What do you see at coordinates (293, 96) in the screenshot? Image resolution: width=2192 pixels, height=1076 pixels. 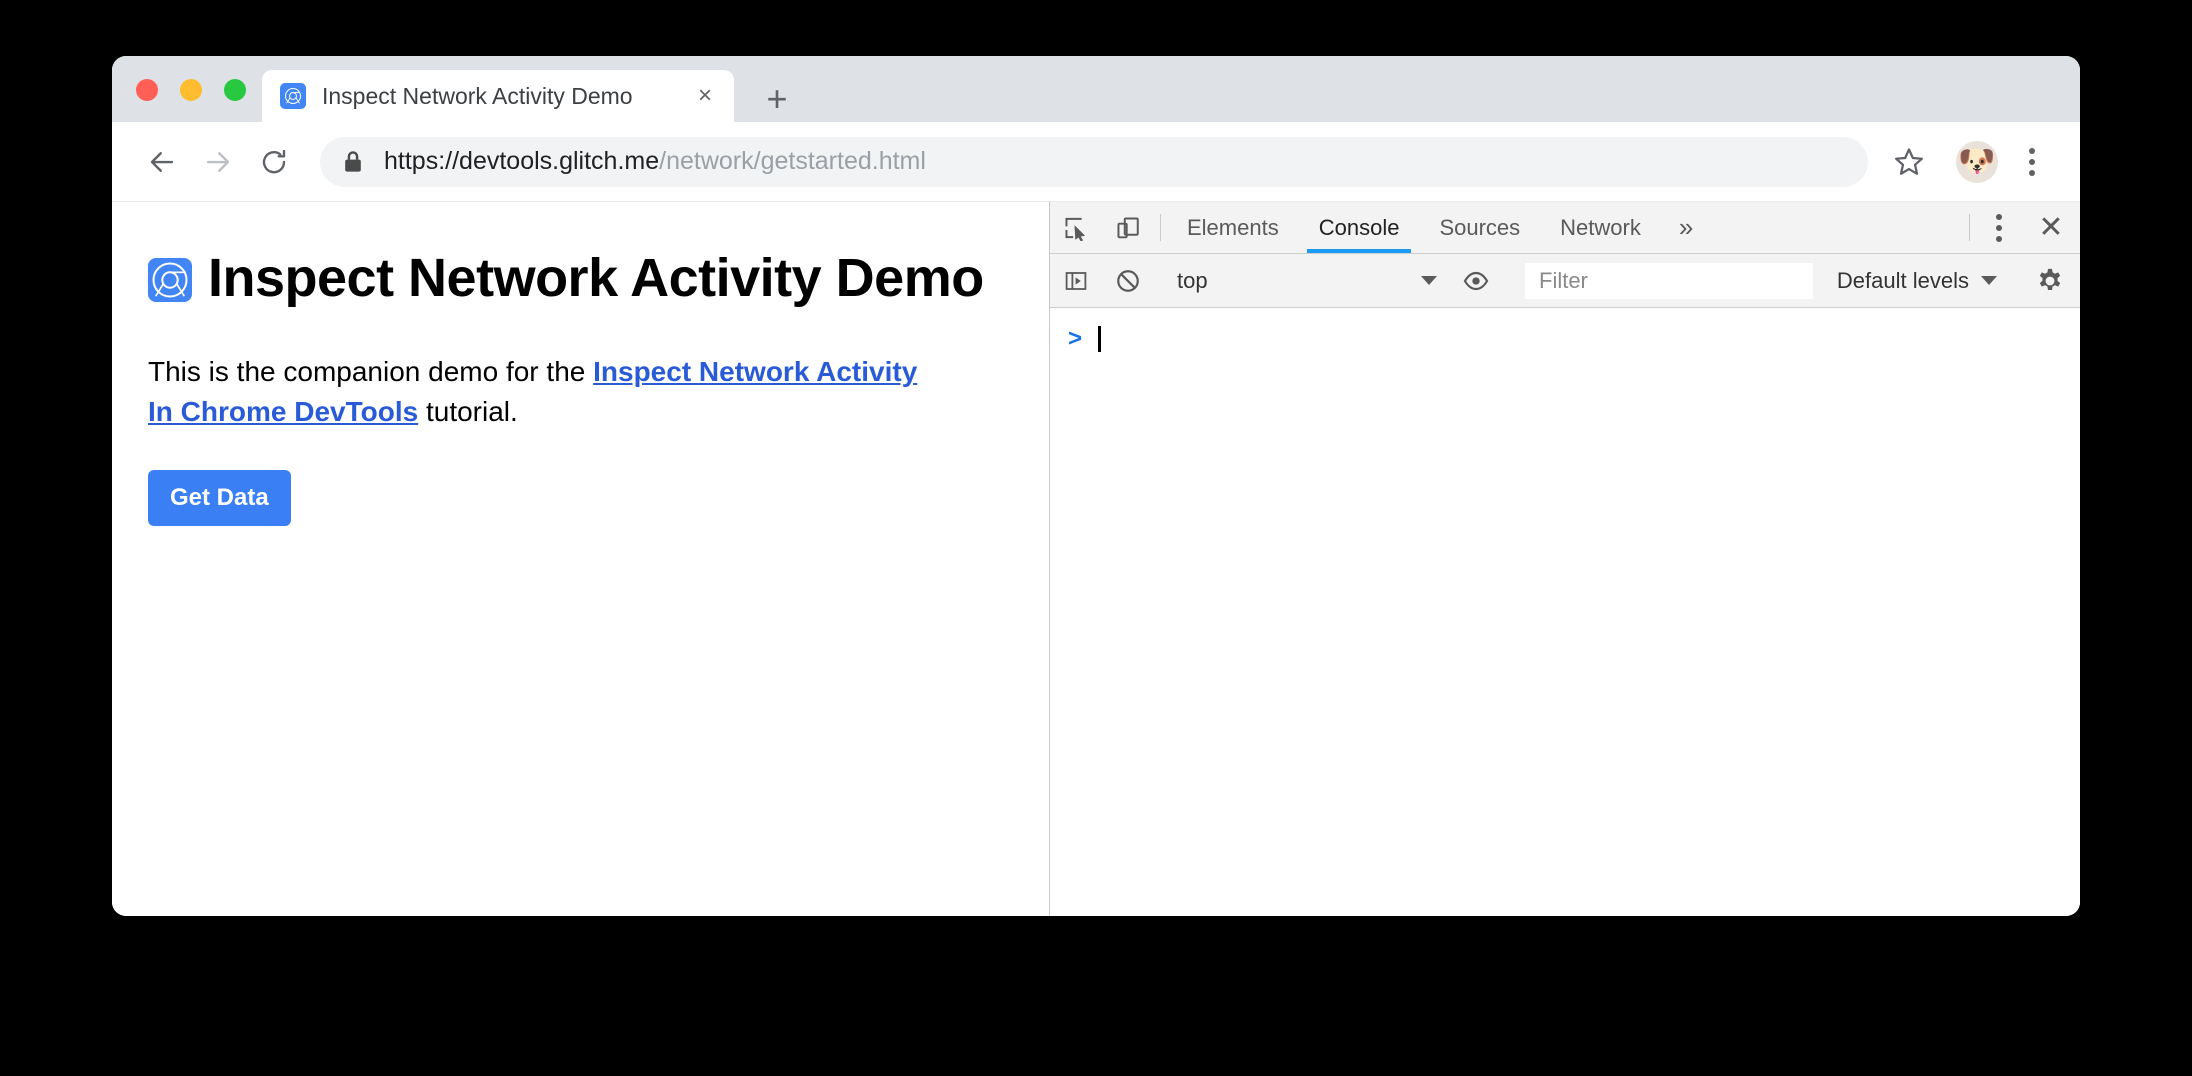 I see `chrome-devtools-favicon-icon` at bounding box center [293, 96].